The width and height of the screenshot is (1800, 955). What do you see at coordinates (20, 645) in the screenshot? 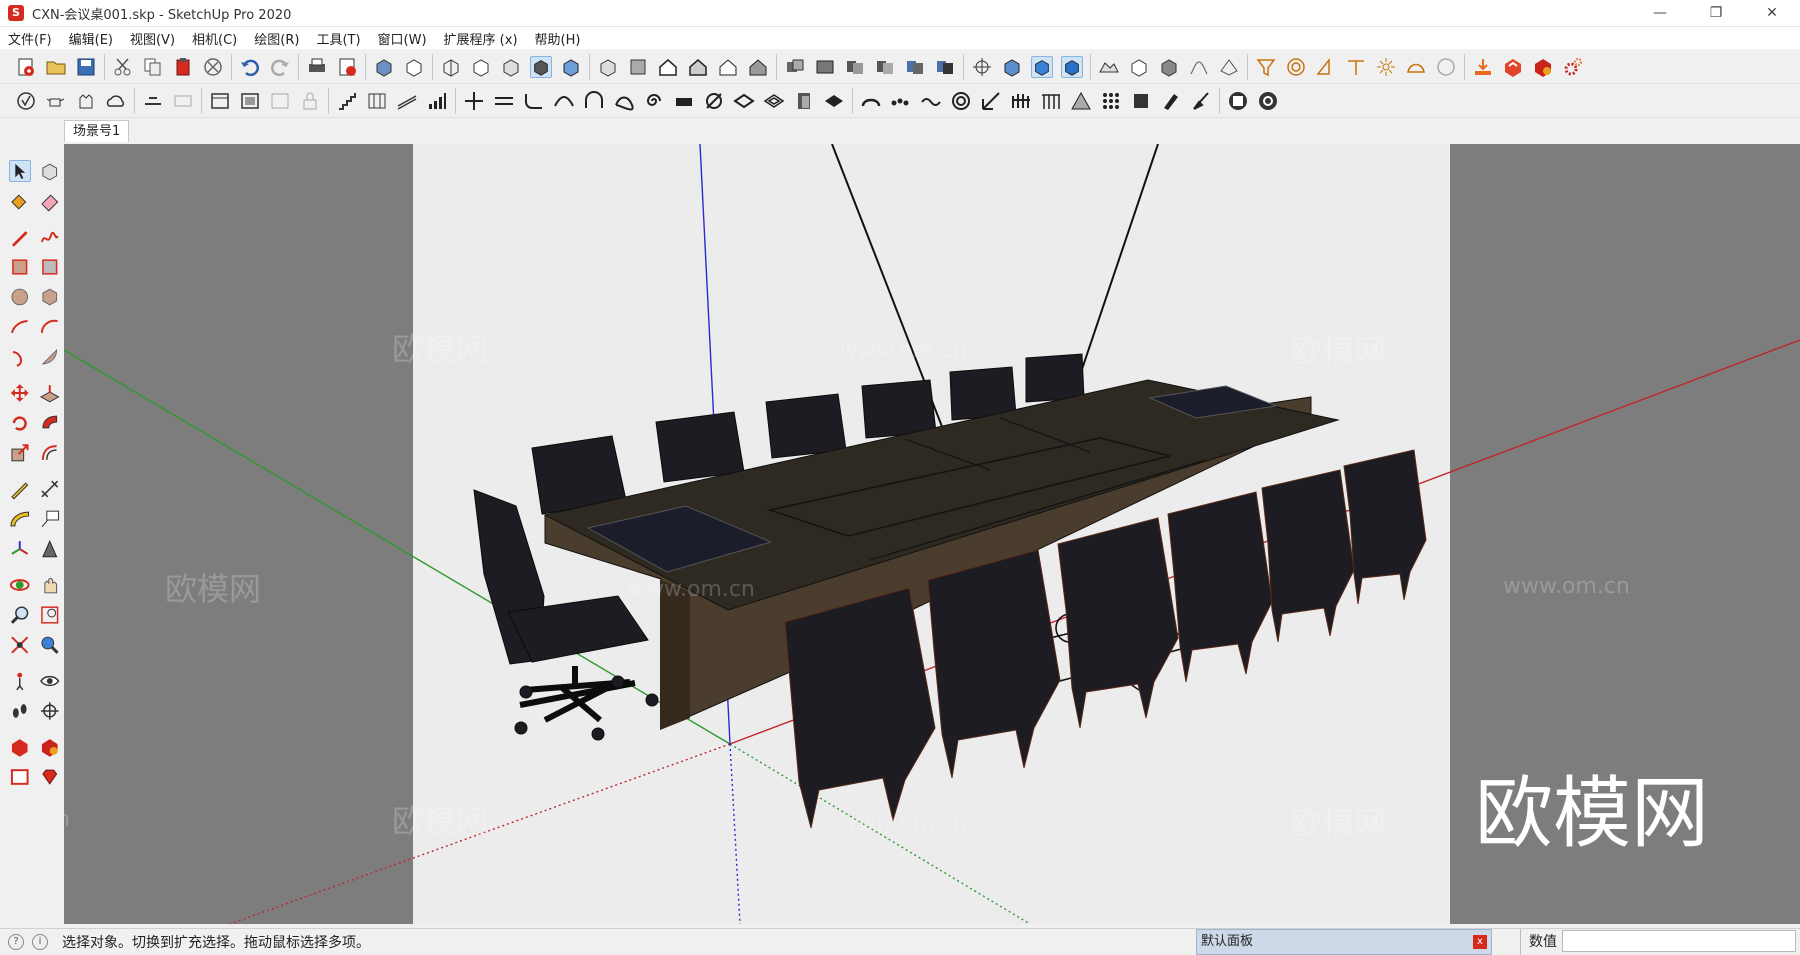
I see `zoom-extents-icon` at bounding box center [20, 645].